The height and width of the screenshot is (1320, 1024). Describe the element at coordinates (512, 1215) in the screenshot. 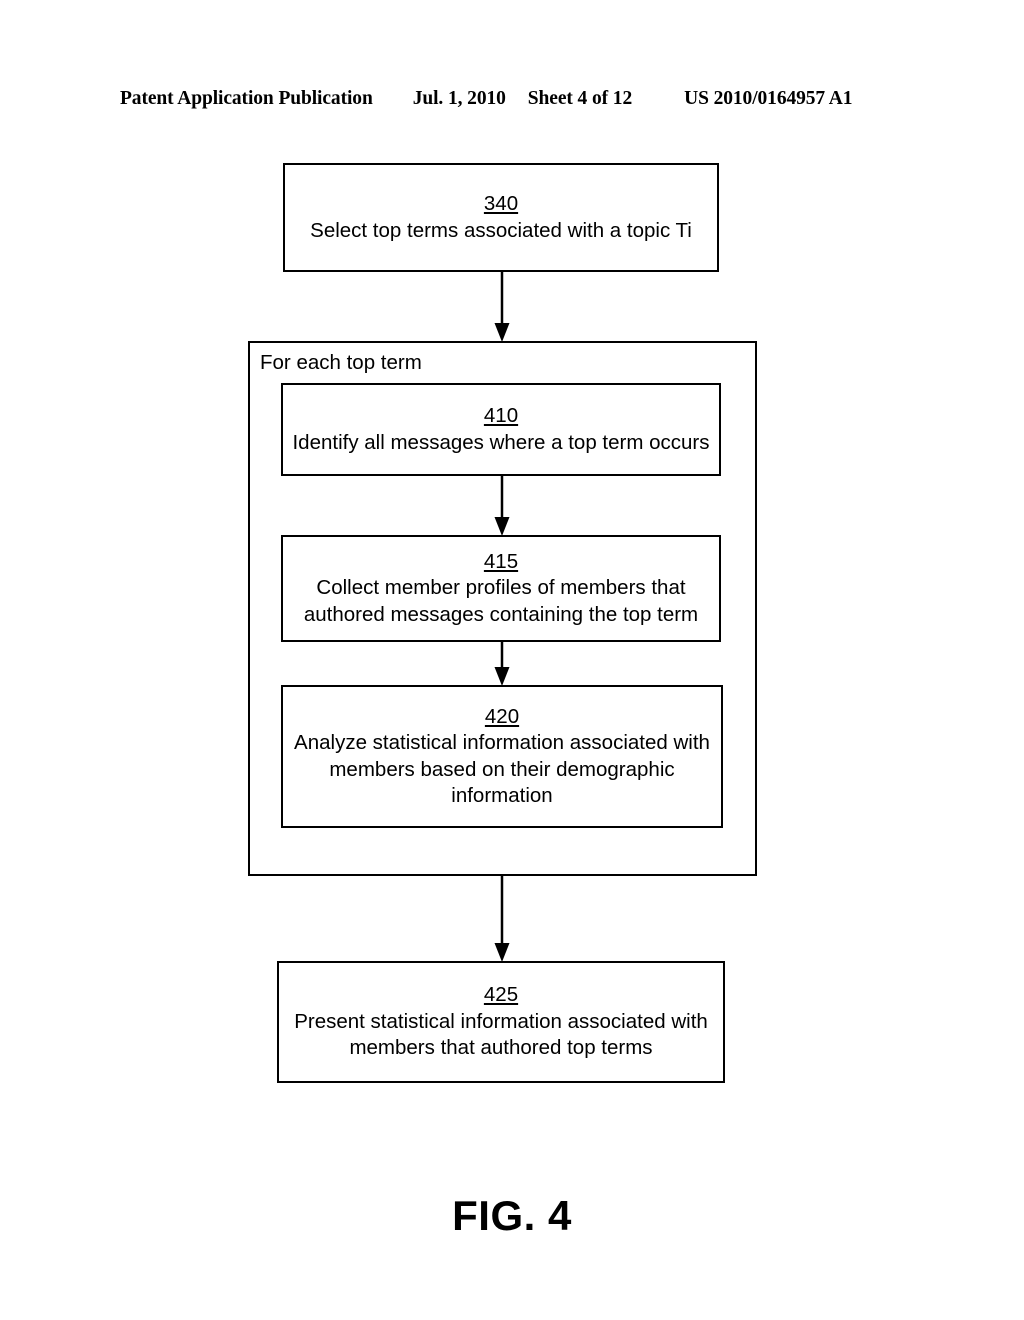

I see `figure-caption: FIG. 4` at that location.